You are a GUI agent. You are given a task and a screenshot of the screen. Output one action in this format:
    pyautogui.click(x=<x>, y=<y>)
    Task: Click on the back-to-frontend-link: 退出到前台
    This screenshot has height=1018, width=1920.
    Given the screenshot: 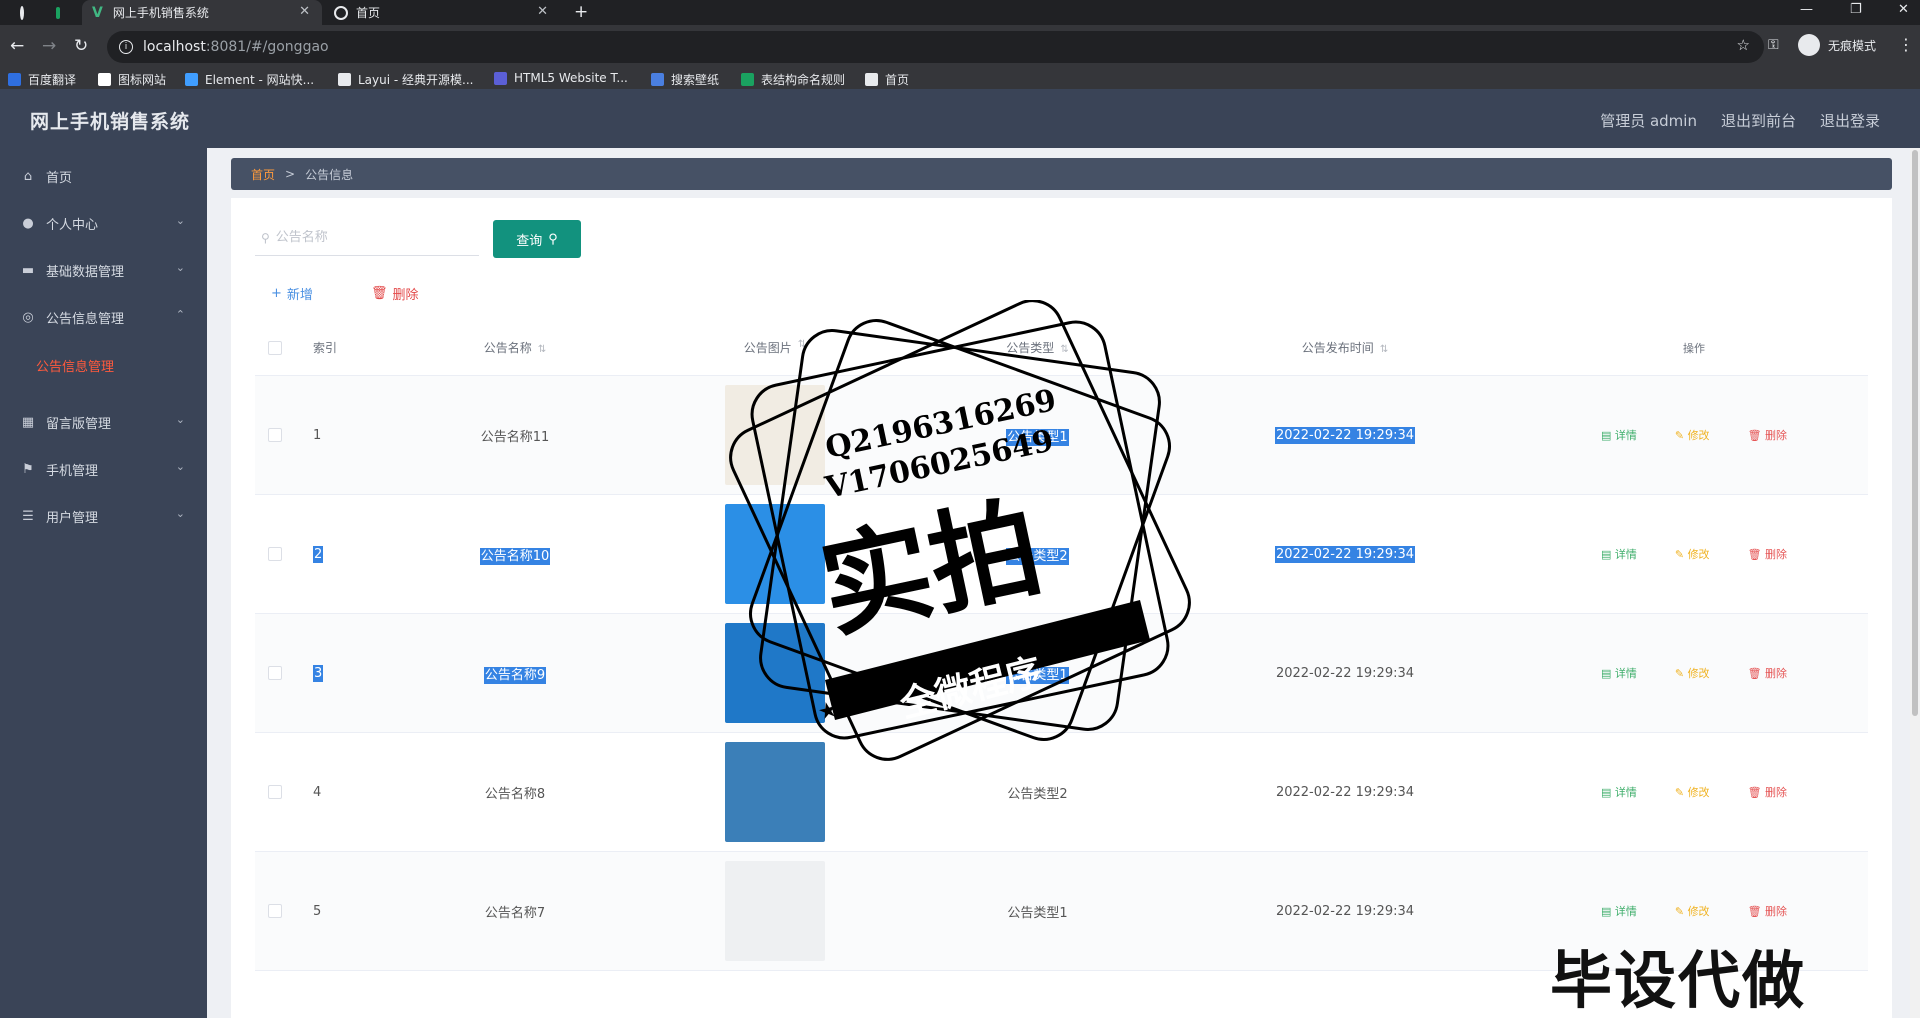 What is the action you would take?
    pyautogui.click(x=1758, y=120)
    